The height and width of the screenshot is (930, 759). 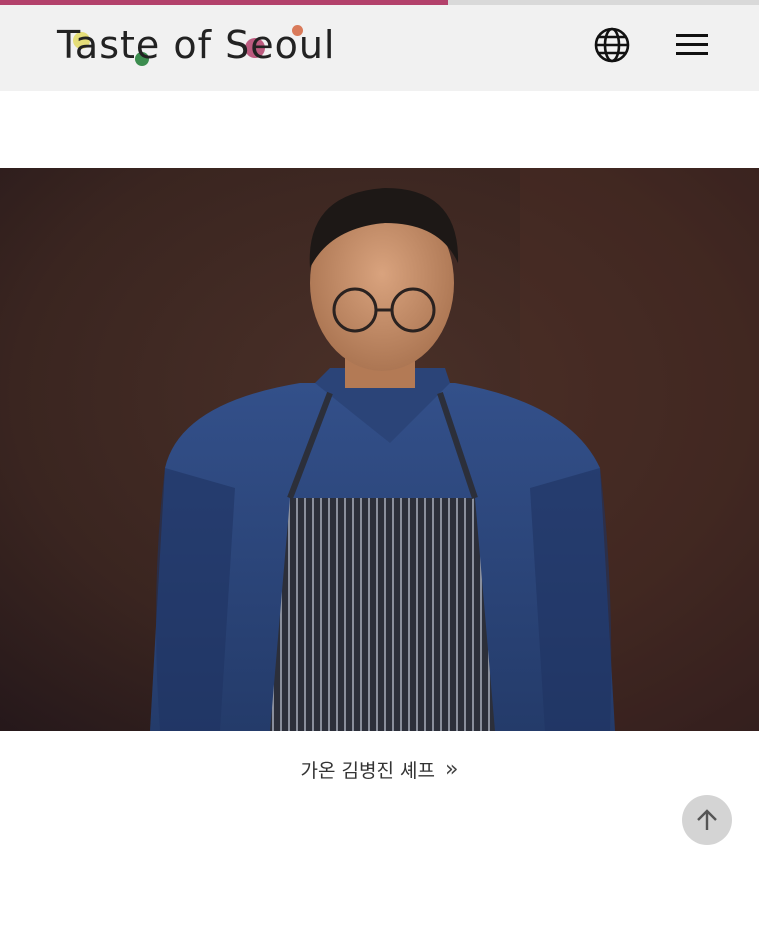 I want to click on chef-profile-link: 가온 김병진 셰프 », so click(x=380, y=769).